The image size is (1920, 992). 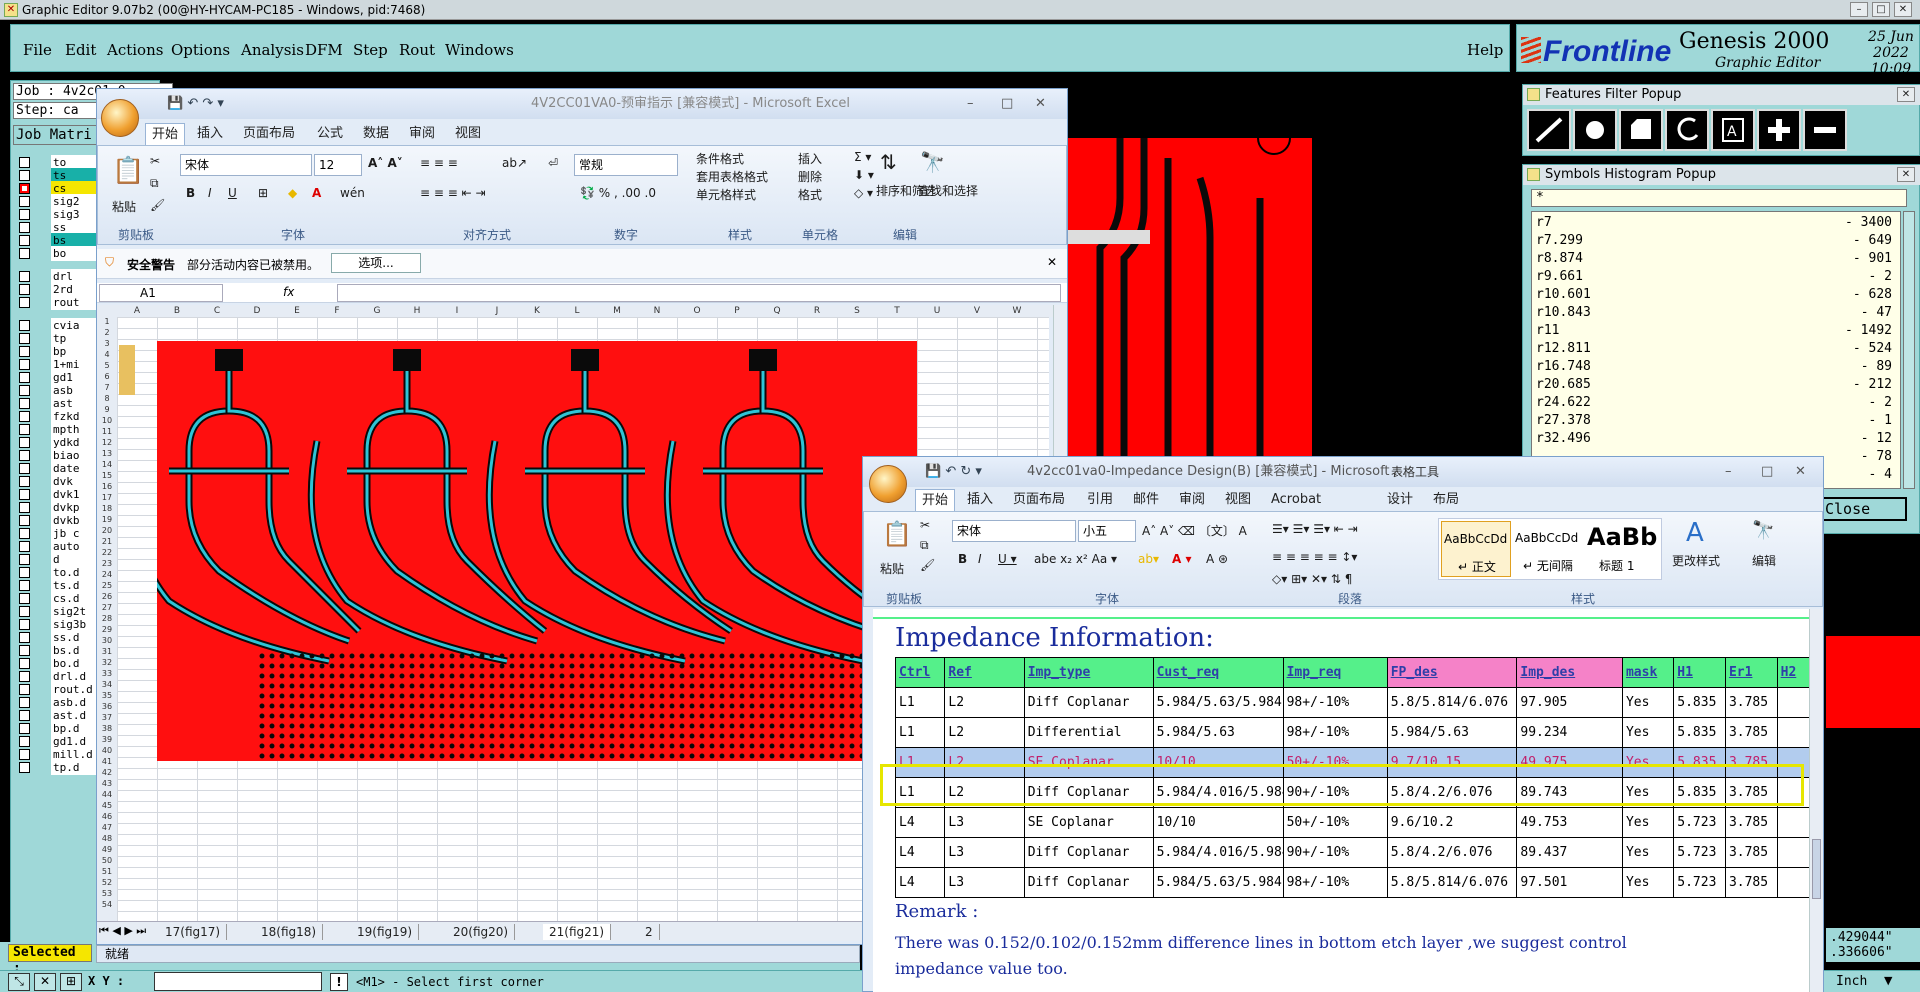 What do you see at coordinates (74, 253) in the screenshot?
I see `layer-name: bo` at bounding box center [74, 253].